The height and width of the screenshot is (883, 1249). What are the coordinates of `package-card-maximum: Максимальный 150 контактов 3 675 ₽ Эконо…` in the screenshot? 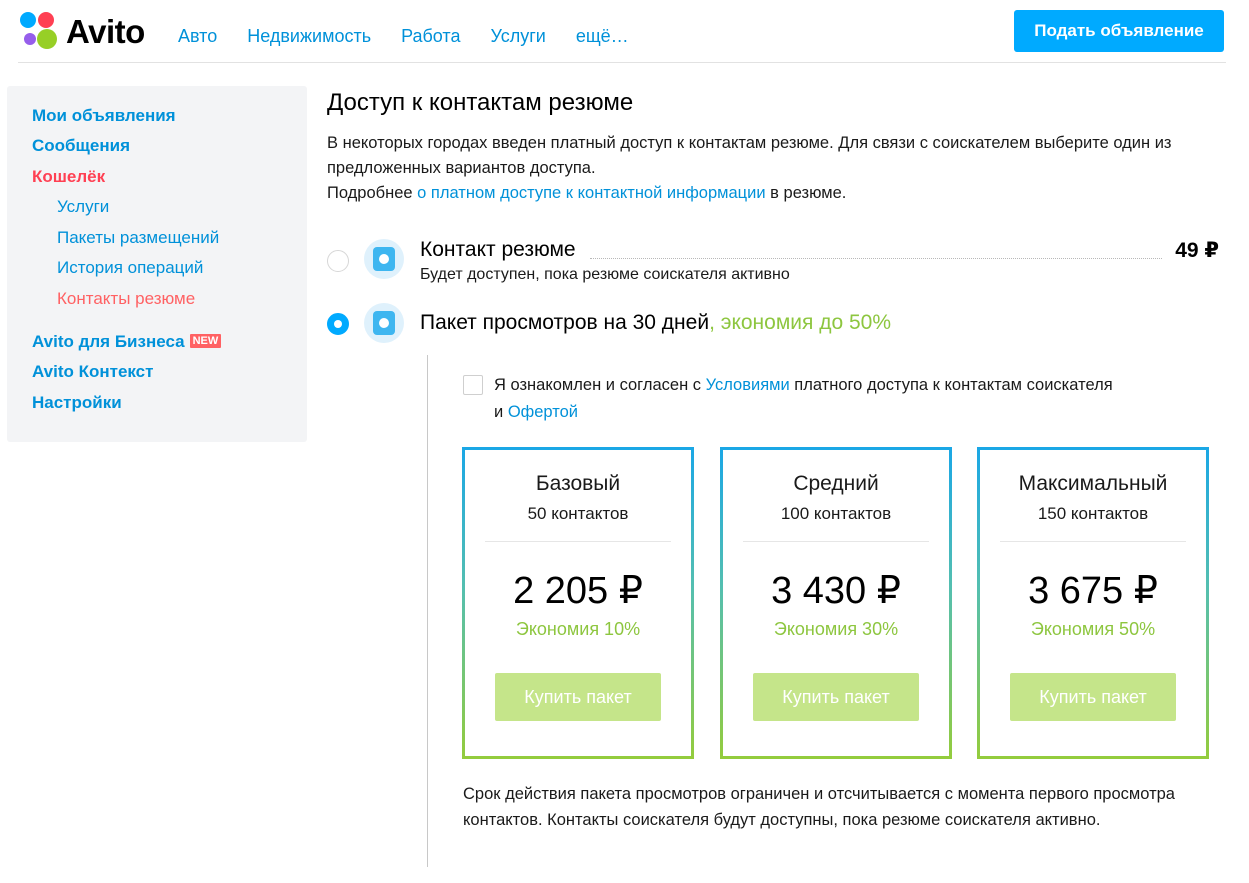 It's located at (1093, 603).